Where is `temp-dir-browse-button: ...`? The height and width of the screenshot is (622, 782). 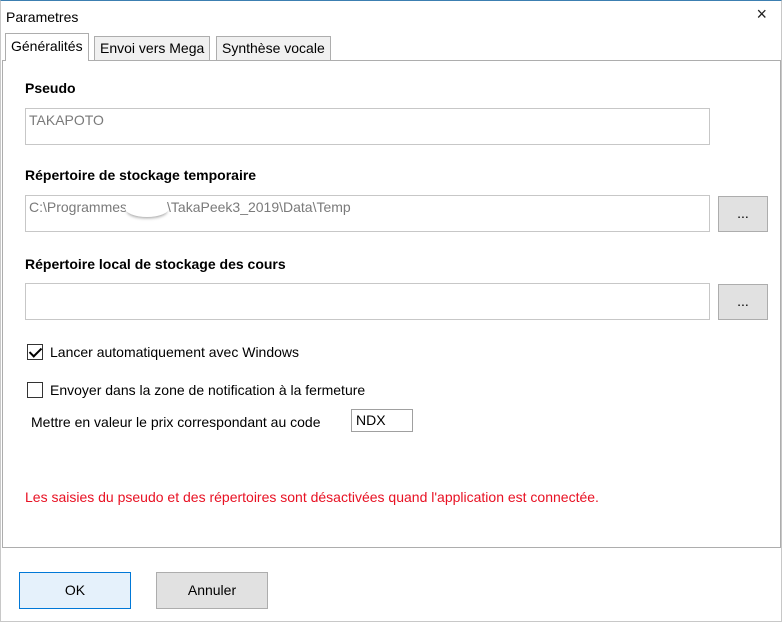 temp-dir-browse-button: ... is located at coordinates (743, 214).